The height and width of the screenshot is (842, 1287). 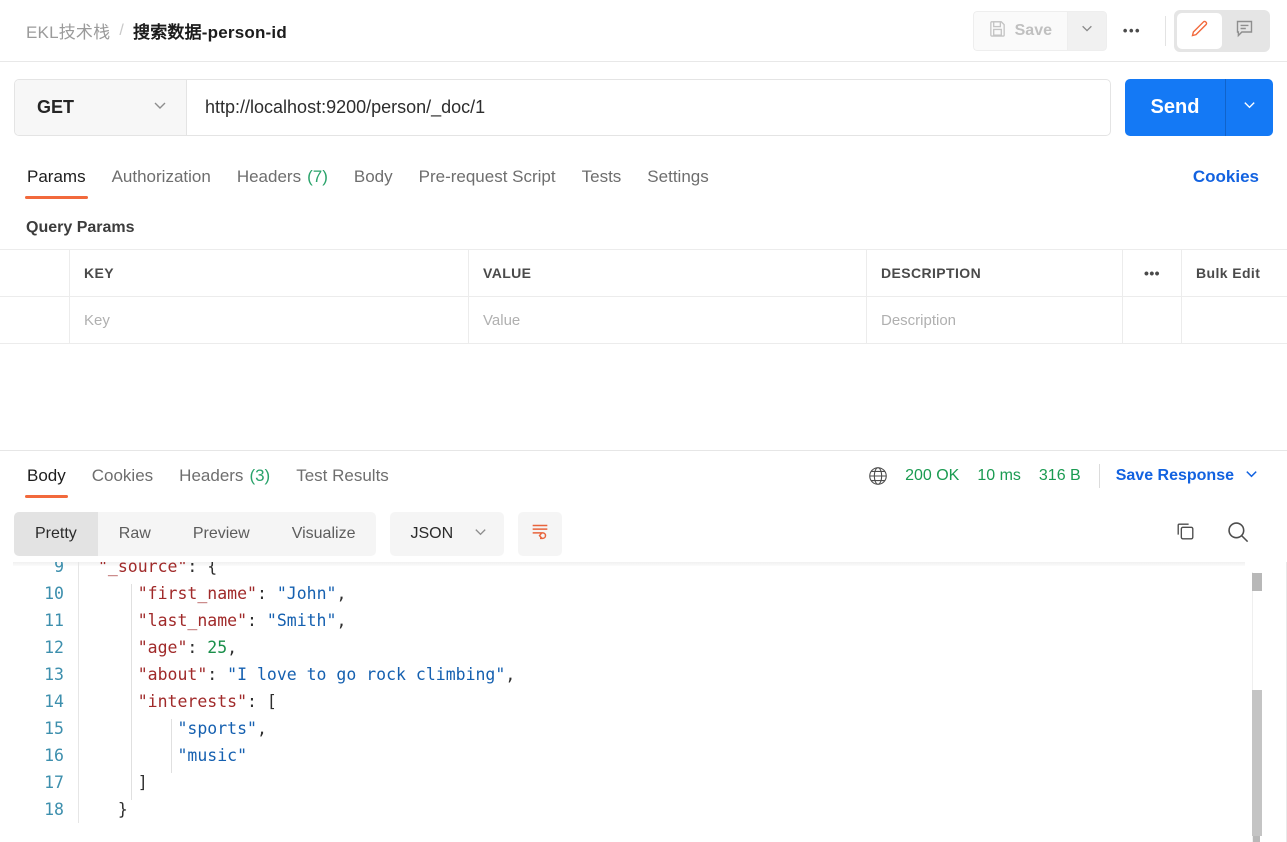 I want to click on http-method-select: GET, so click(x=101, y=107).